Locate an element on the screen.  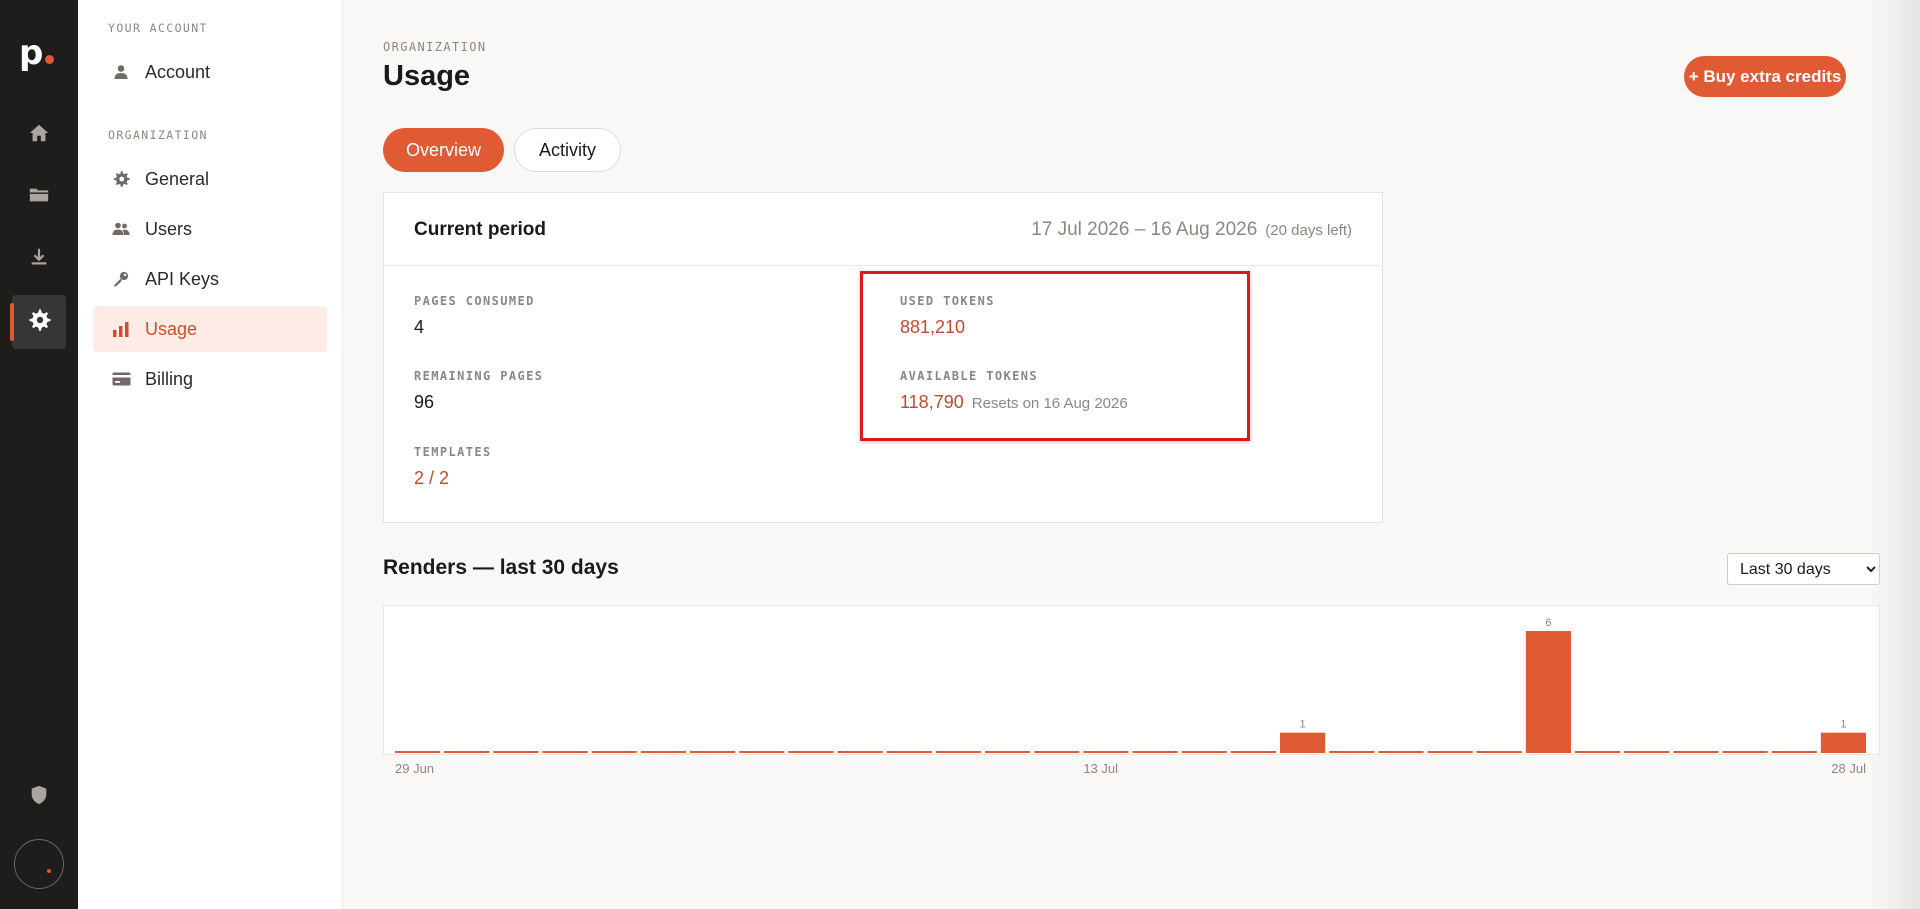
chart-bar-25-jul is located at coordinates (1696, 752).